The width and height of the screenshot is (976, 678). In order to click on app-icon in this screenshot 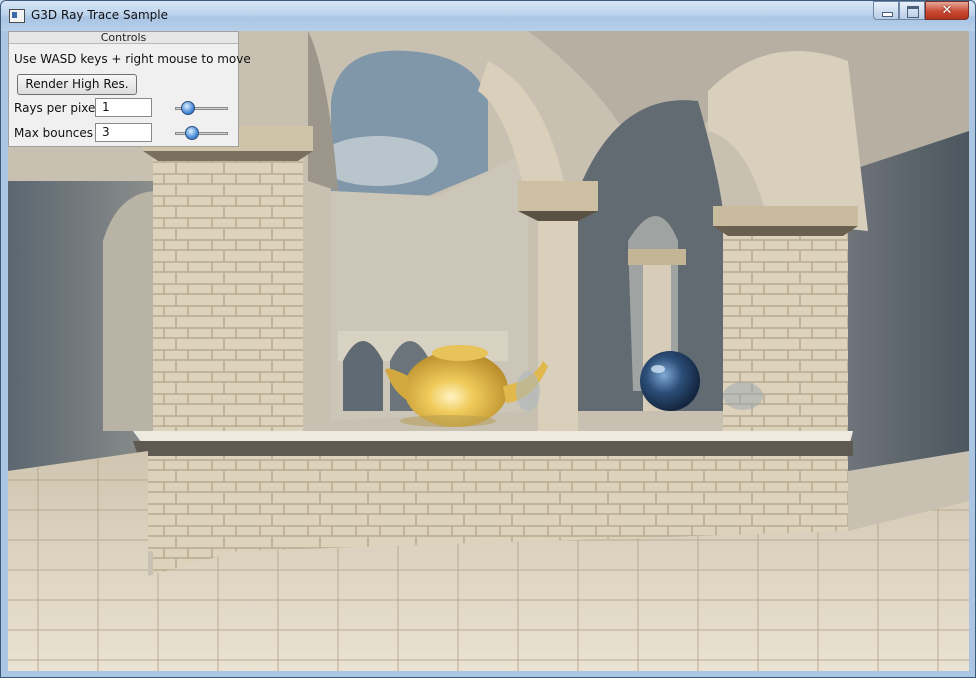, I will do `click(17, 16)`.